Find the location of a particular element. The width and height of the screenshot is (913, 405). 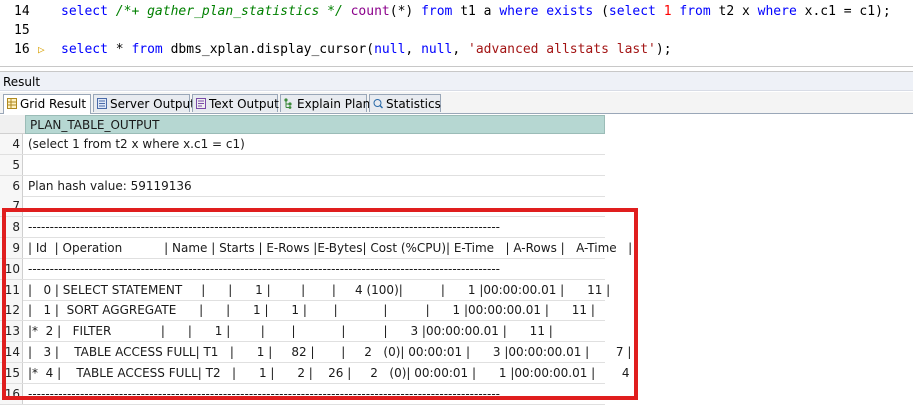

line-number: 14 is located at coordinates (22, 11).